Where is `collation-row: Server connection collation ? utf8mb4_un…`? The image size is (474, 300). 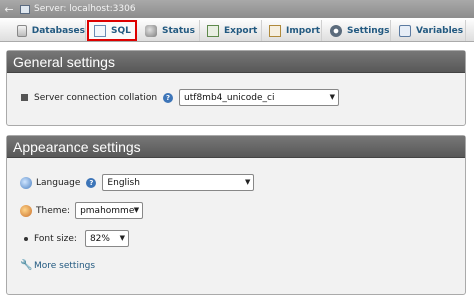 collation-row: Server connection collation ? utf8mb4_un… is located at coordinates (180, 97).